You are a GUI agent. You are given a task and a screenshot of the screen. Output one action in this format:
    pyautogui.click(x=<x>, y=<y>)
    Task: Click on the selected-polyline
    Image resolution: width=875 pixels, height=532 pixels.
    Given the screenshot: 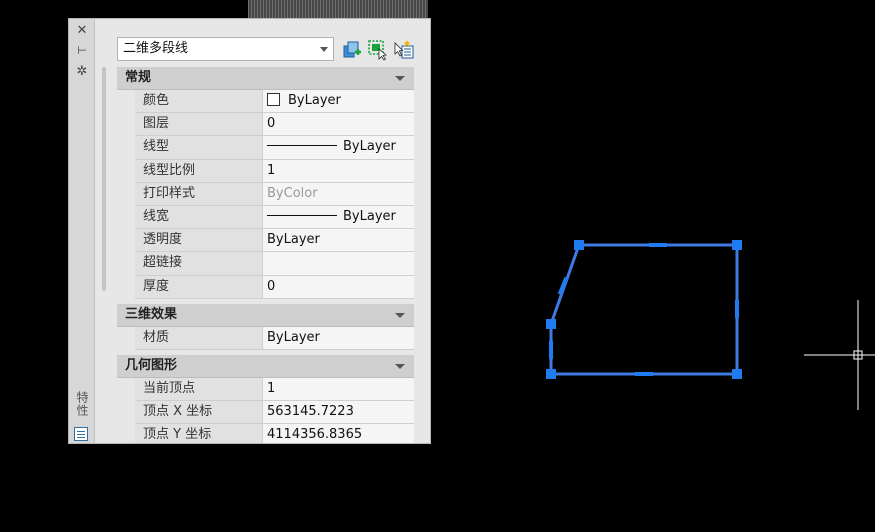 What is the action you would take?
    pyautogui.click(x=644, y=309)
    